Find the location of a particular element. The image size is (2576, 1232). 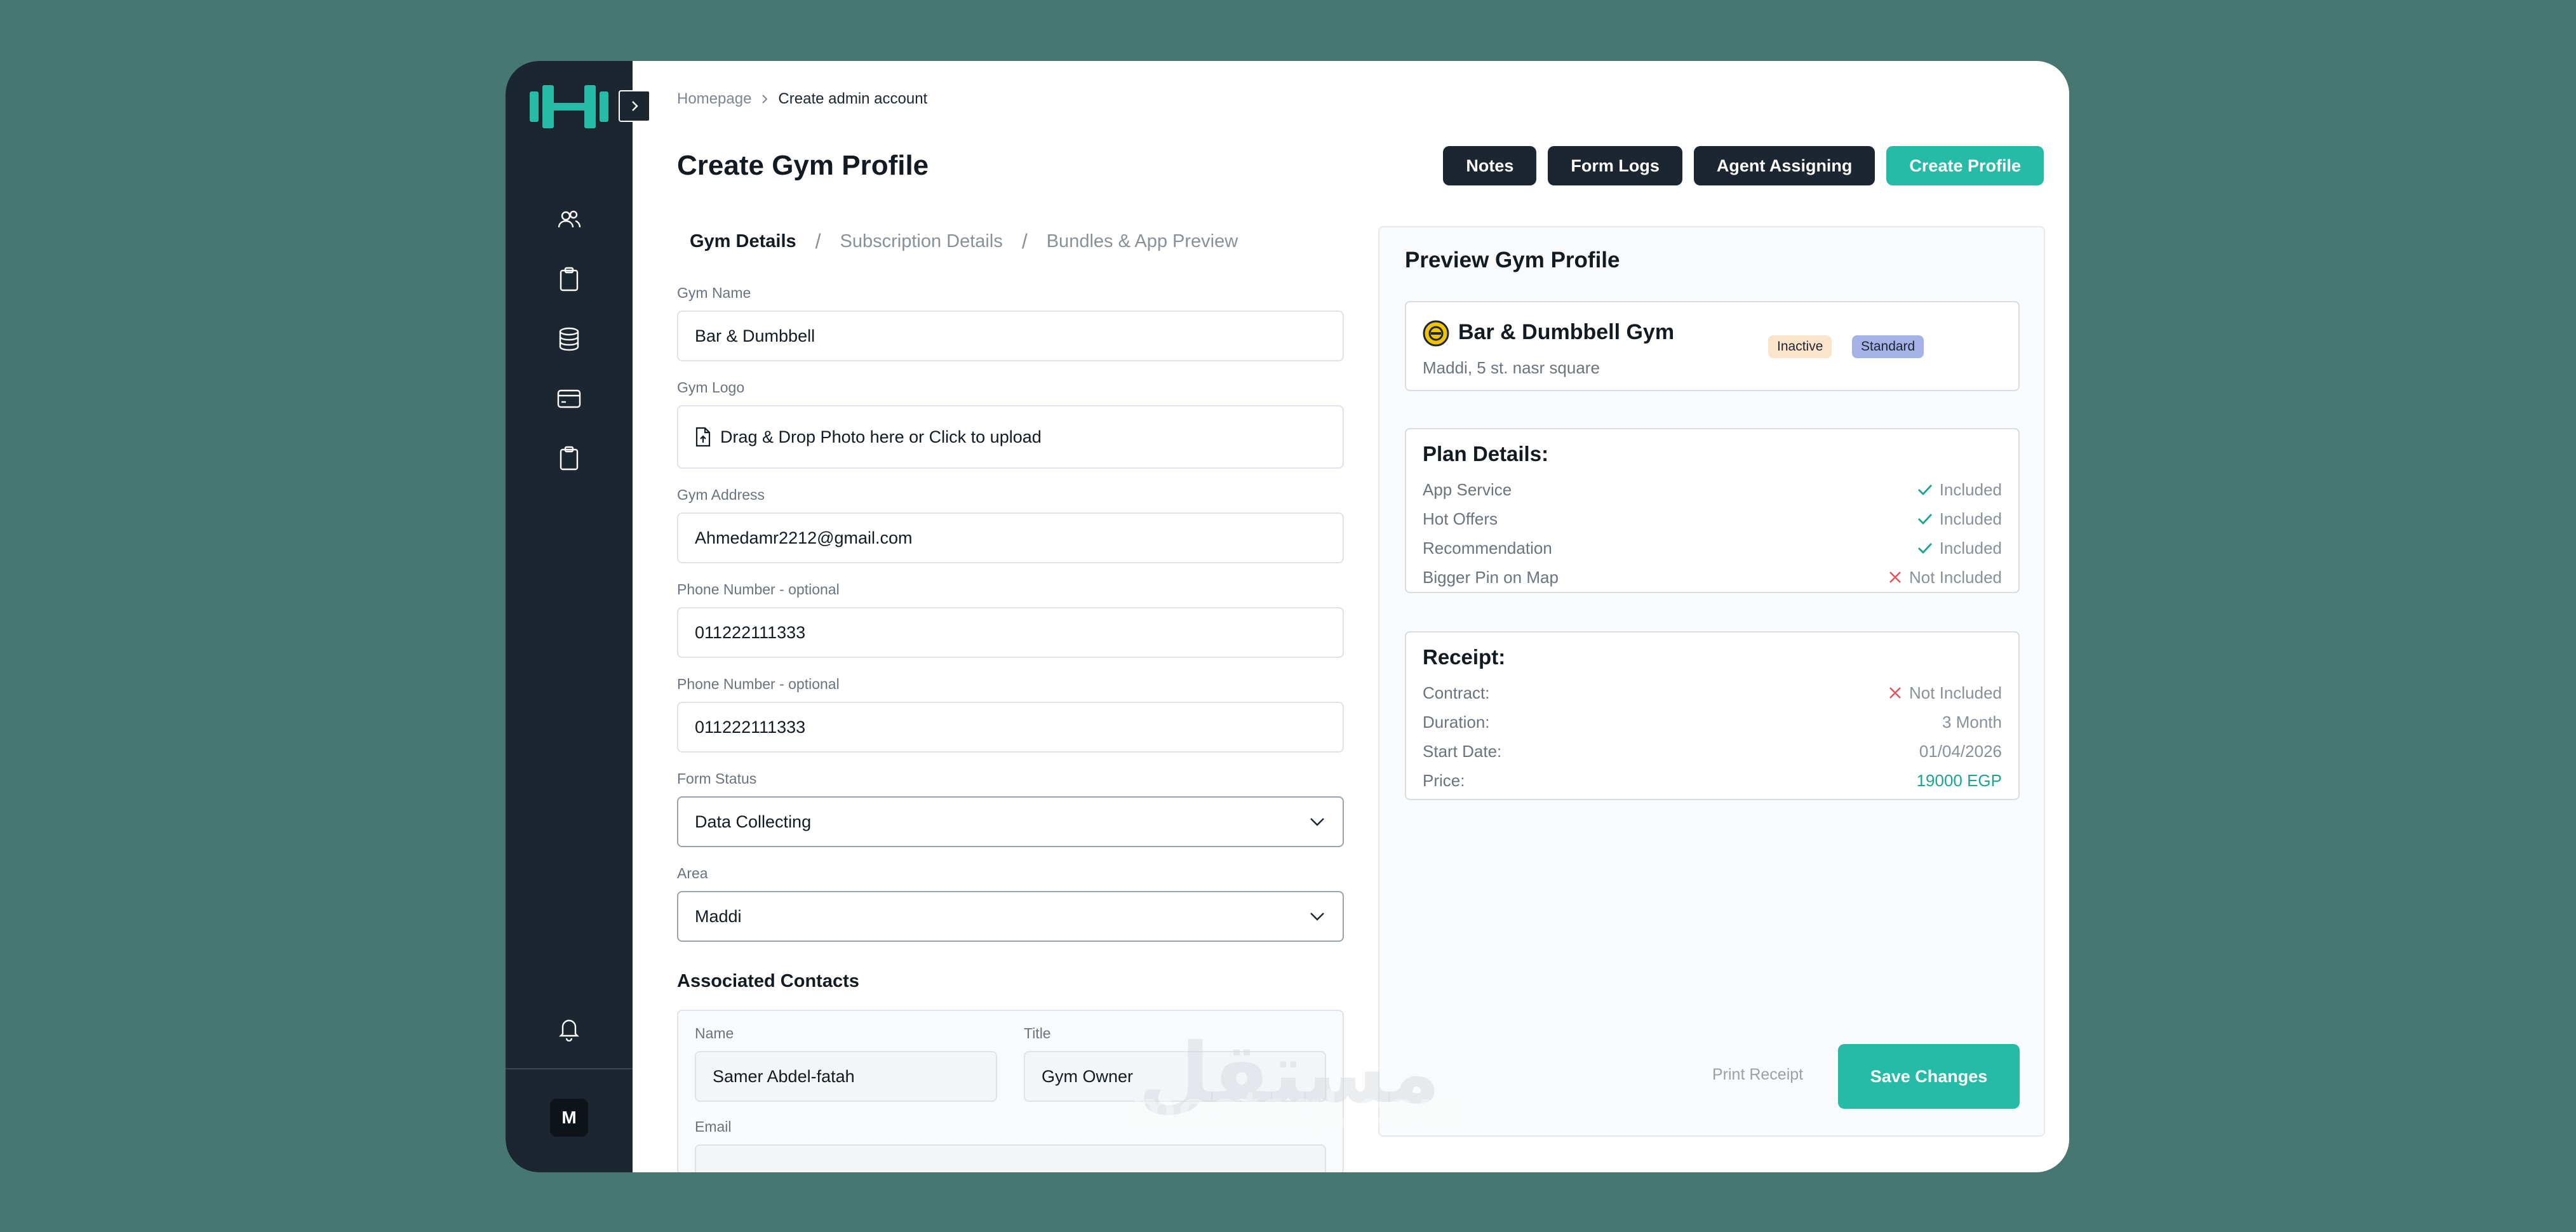

receipt-duration-value: 3 Month is located at coordinates (1972, 722).